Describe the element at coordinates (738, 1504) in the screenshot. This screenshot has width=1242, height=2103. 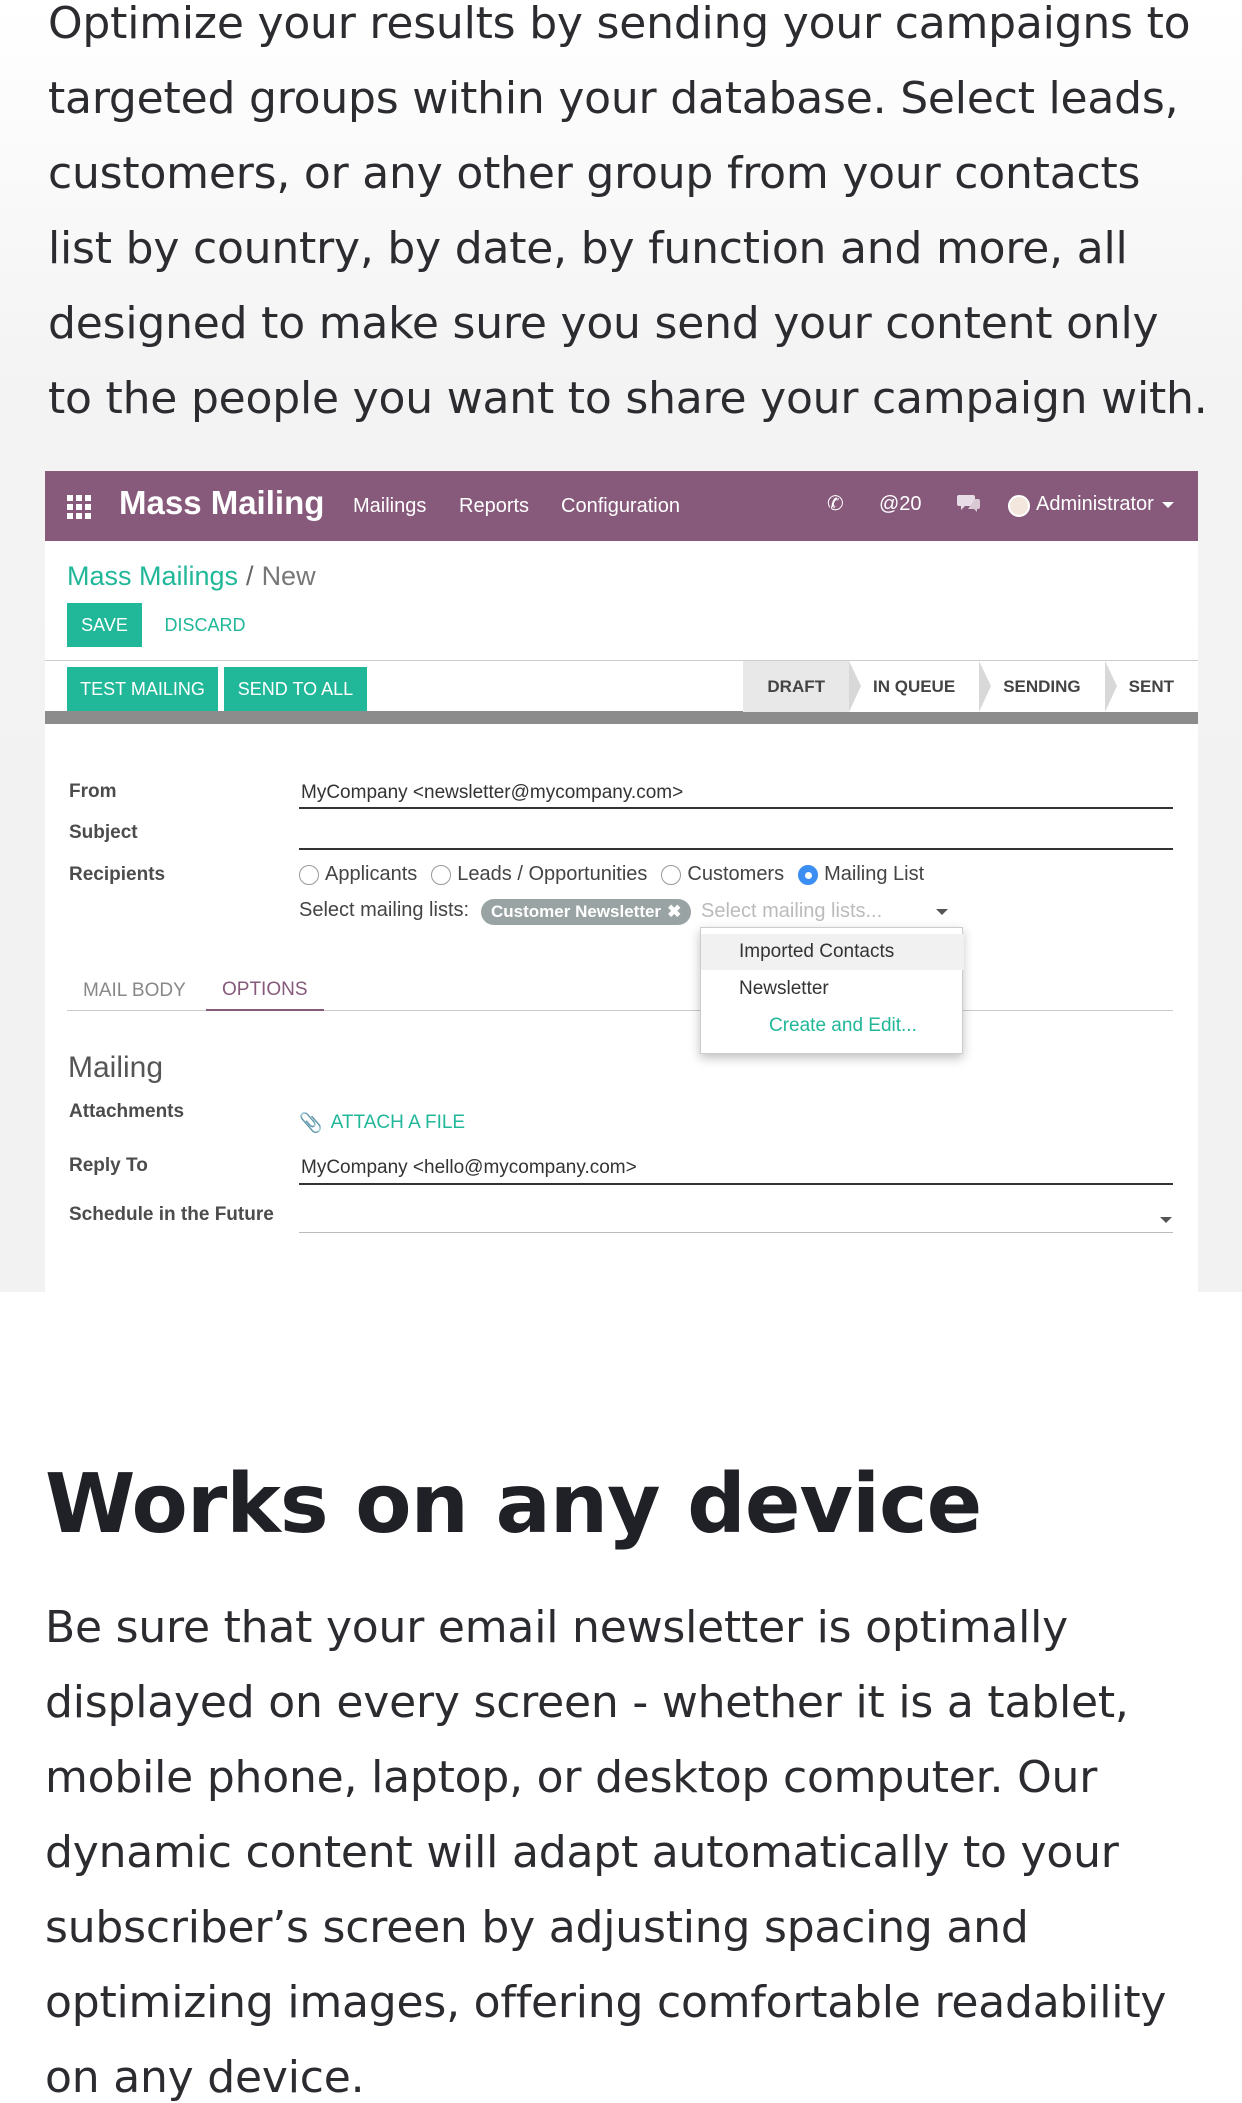
I see `heading-bold: any device` at that location.